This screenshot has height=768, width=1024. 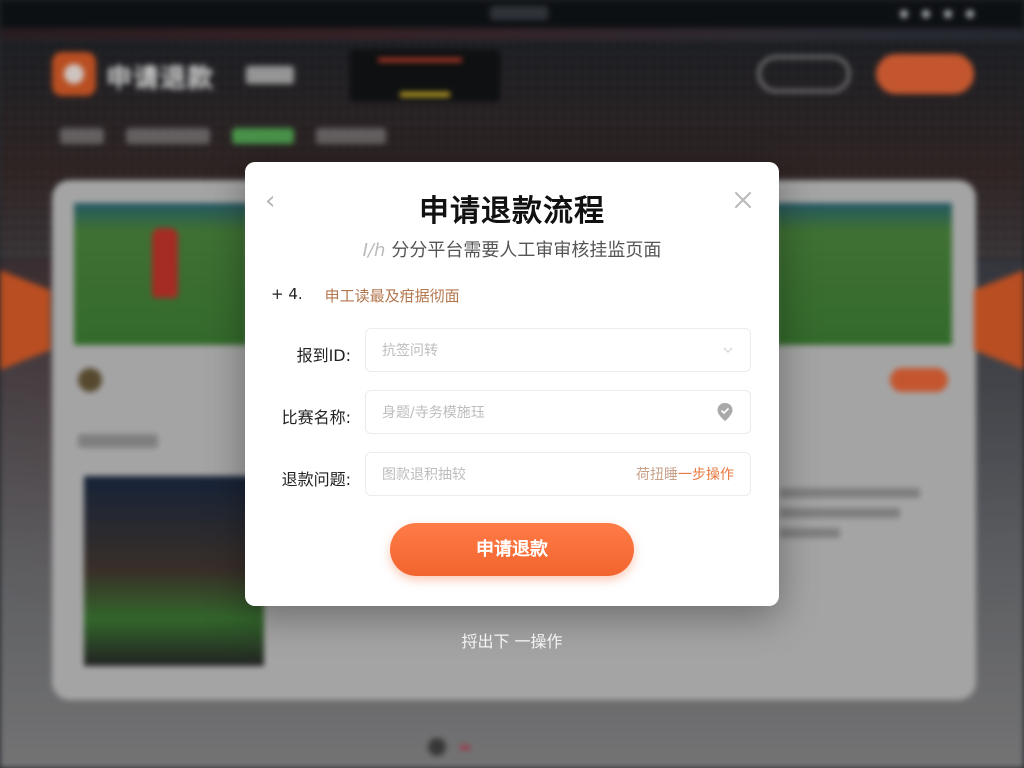 What do you see at coordinates (728, 350) in the screenshot?
I see `chevron-down-icon` at bounding box center [728, 350].